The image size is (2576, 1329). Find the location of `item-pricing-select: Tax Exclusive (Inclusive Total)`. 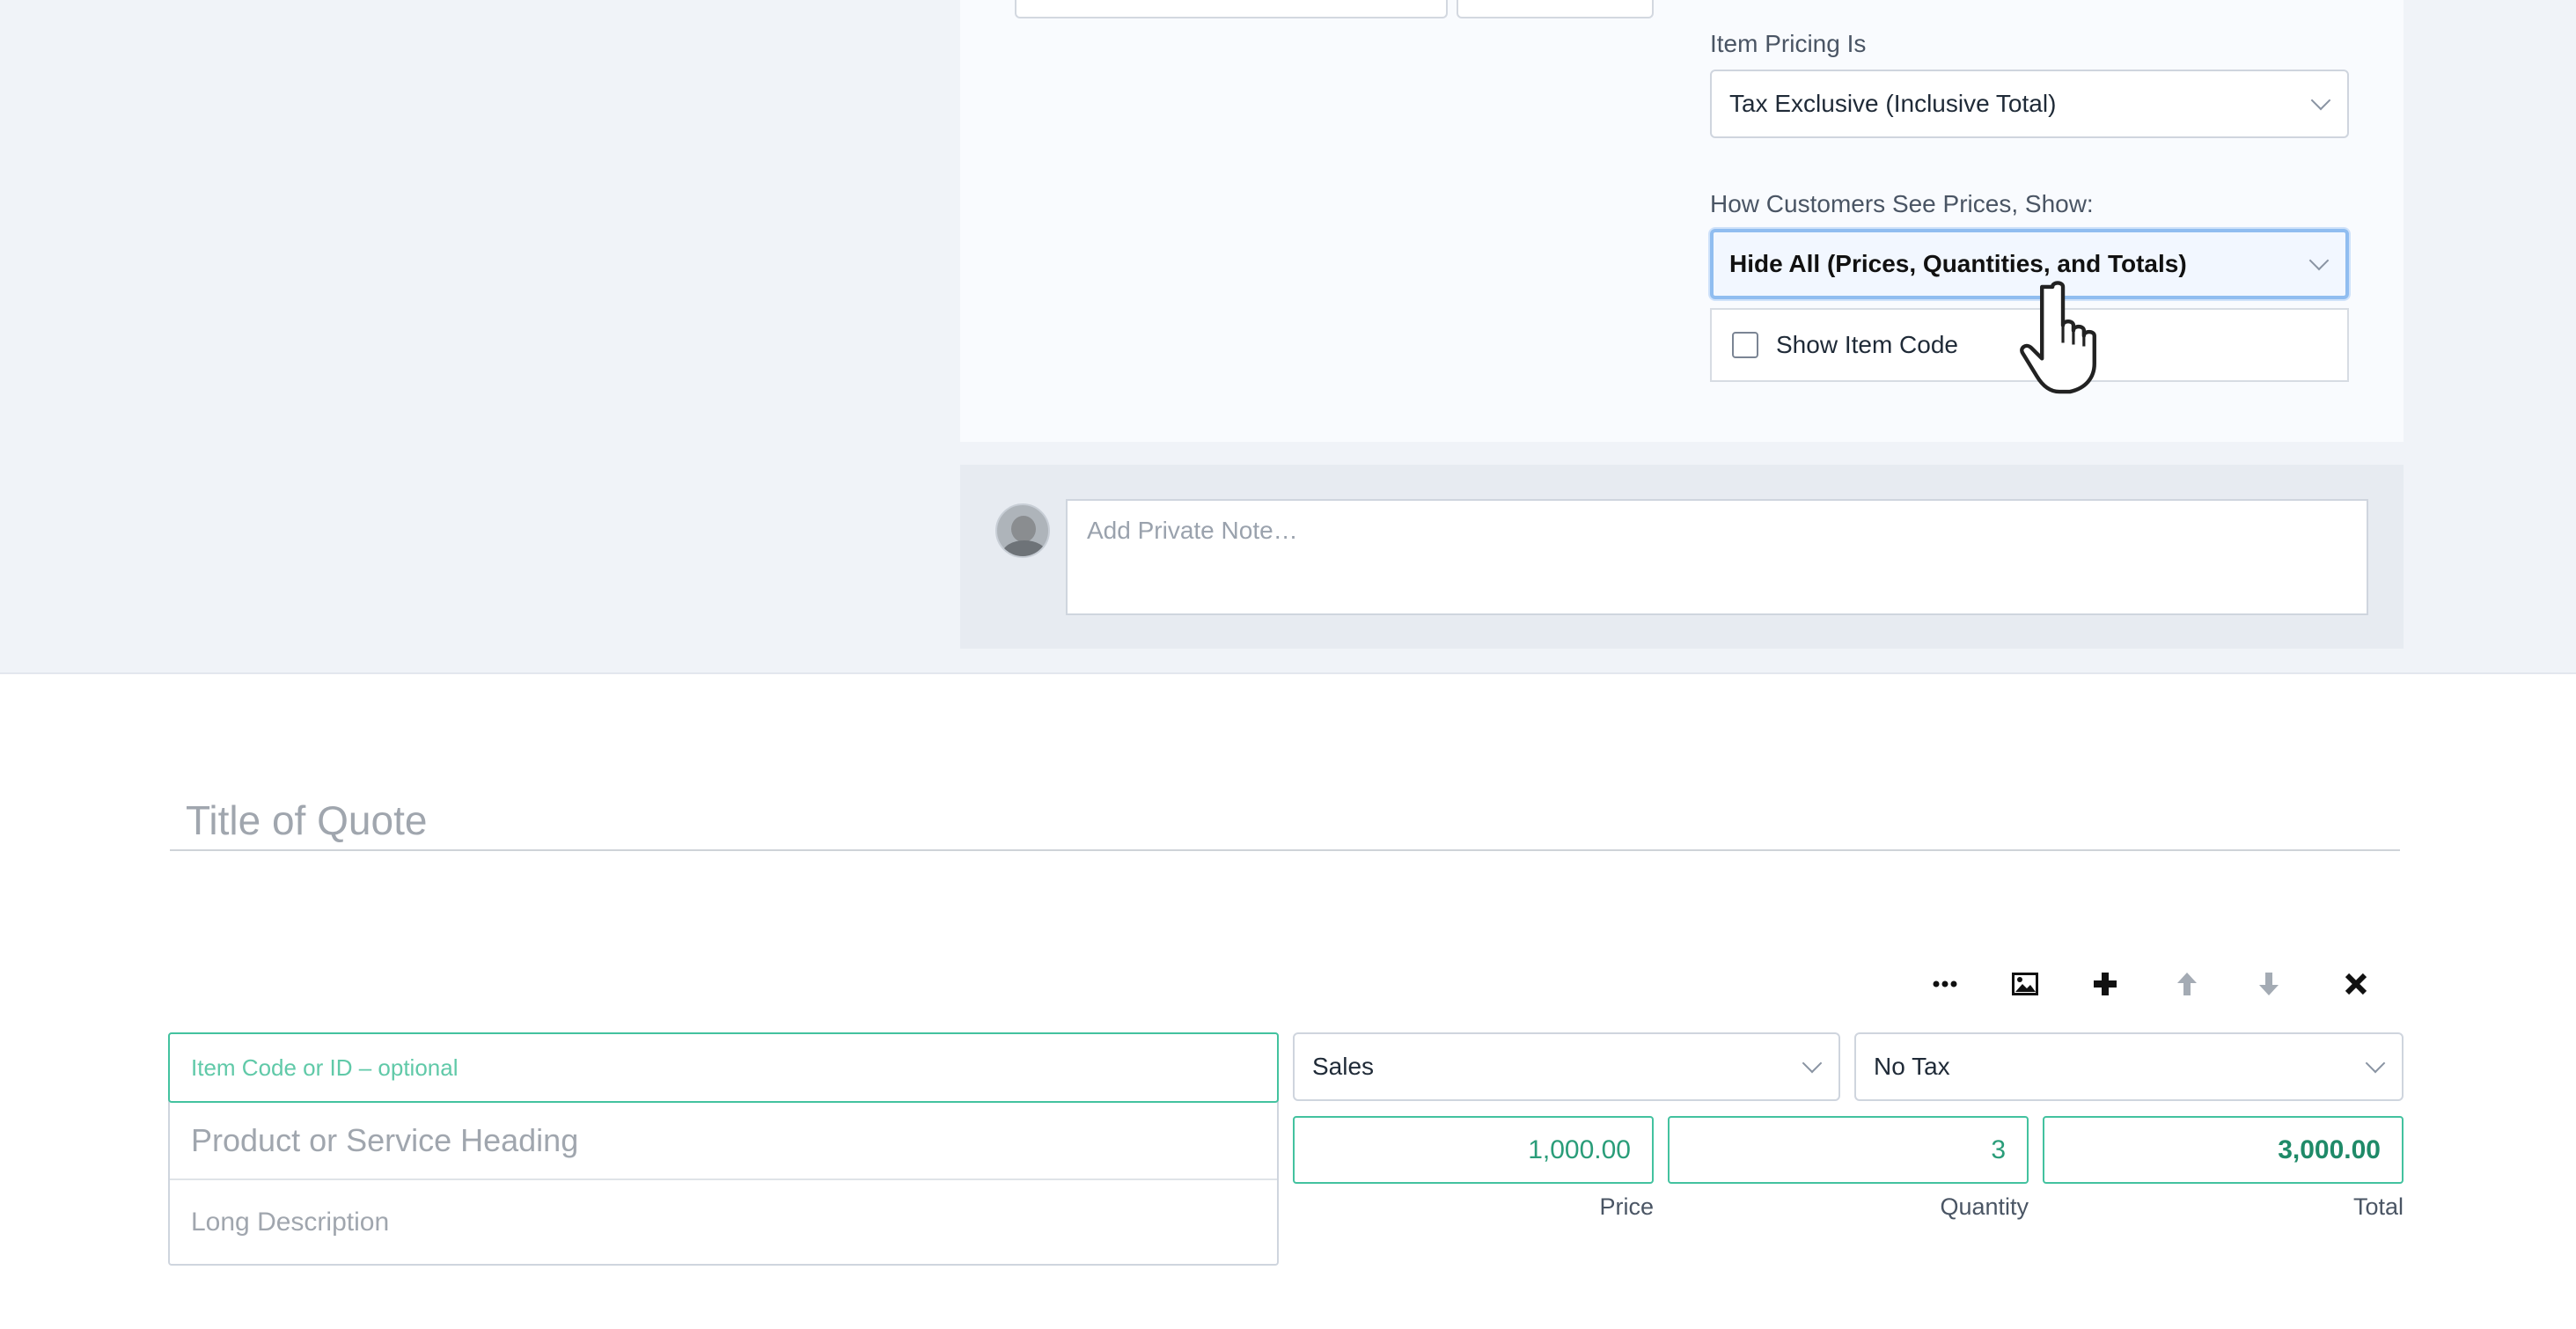

item-pricing-select: Tax Exclusive (Inclusive Total) is located at coordinates (2029, 104).